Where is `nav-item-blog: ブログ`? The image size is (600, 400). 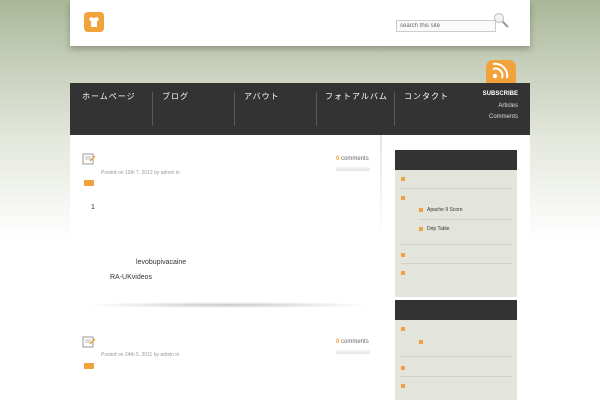
nav-item-blog: ブログ is located at coordinates (175, 96).